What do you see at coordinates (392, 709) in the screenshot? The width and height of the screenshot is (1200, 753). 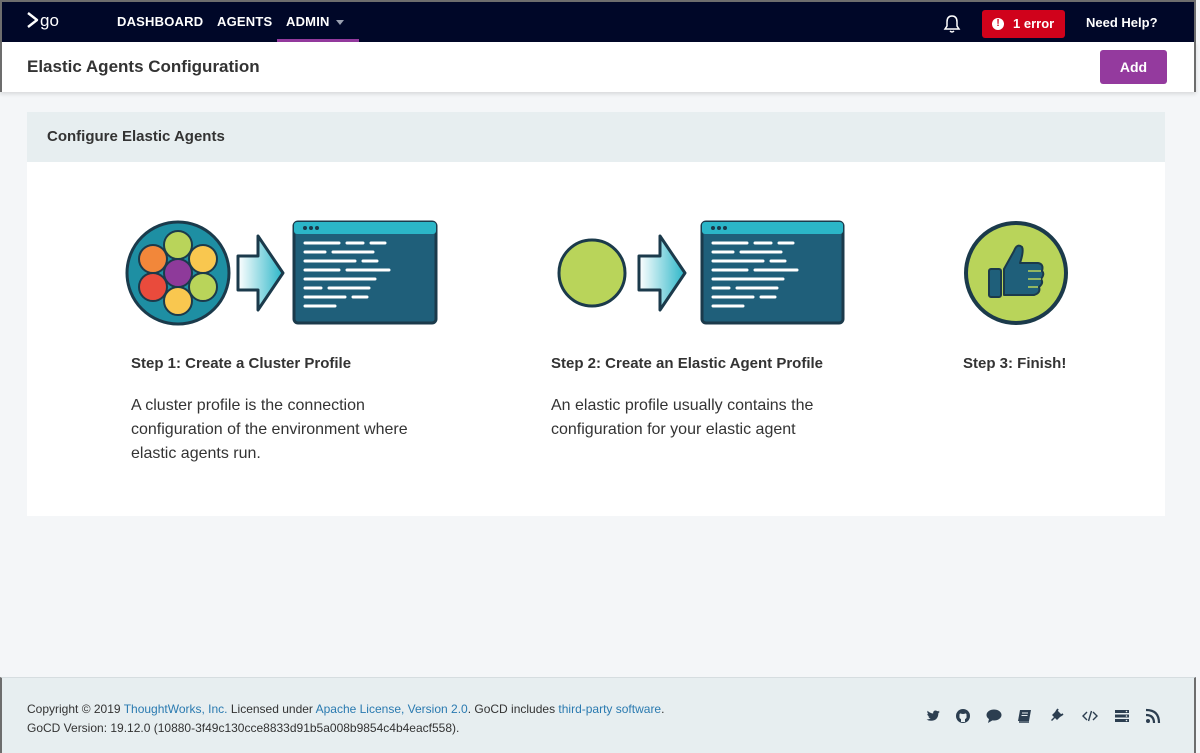 I see `apache-license-link: Apache License, Version 2.0` at bounding box center [392, 709].